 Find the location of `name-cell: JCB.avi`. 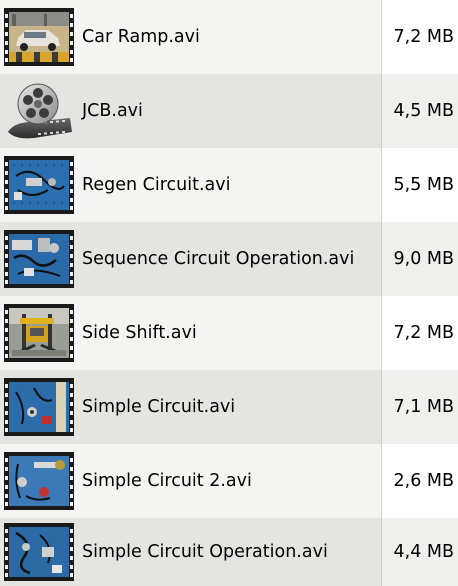

name-cell: JCB.avi is located at coordinates (190, 111).